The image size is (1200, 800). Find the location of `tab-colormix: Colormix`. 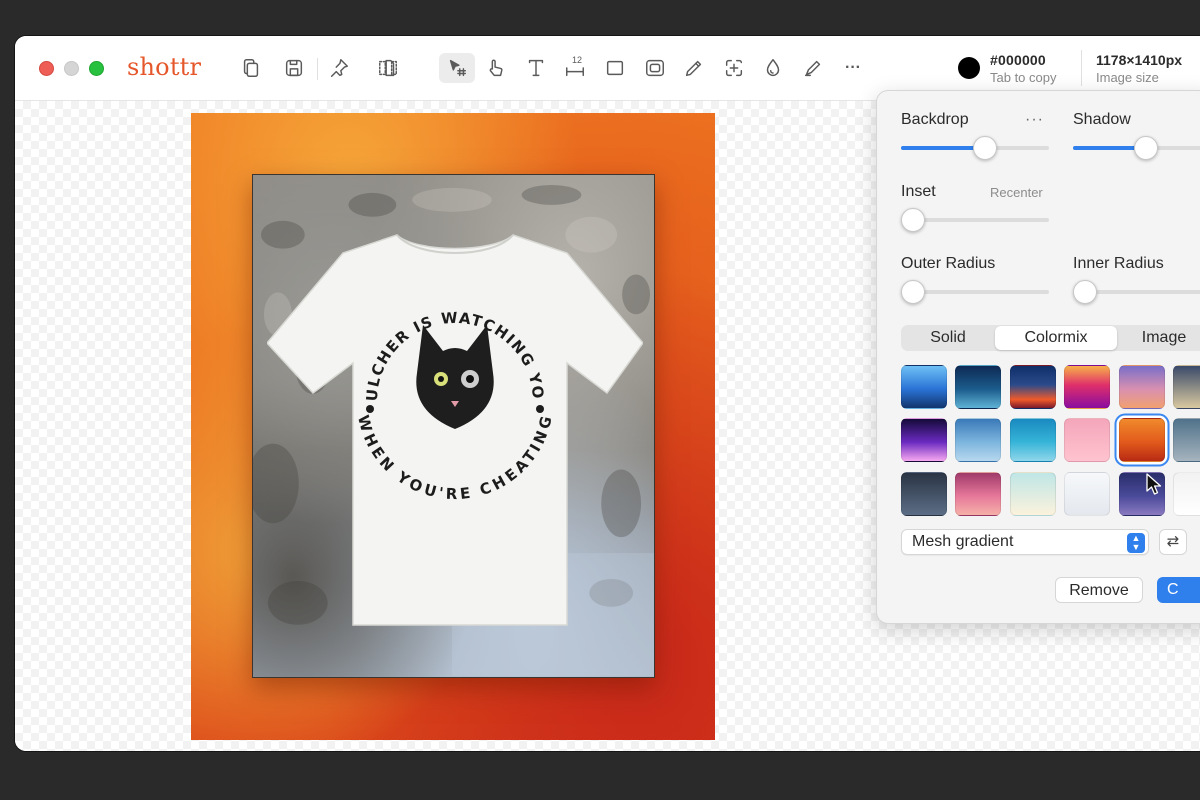

tab-colormix: Colormix is located at coordinates (1056, 338).